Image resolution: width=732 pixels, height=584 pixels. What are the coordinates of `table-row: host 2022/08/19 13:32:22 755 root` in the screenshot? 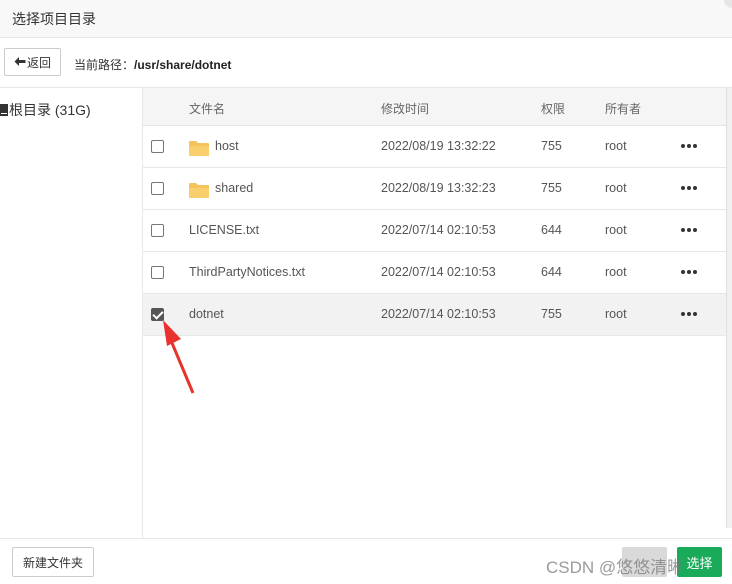 It's located at (434, 147).